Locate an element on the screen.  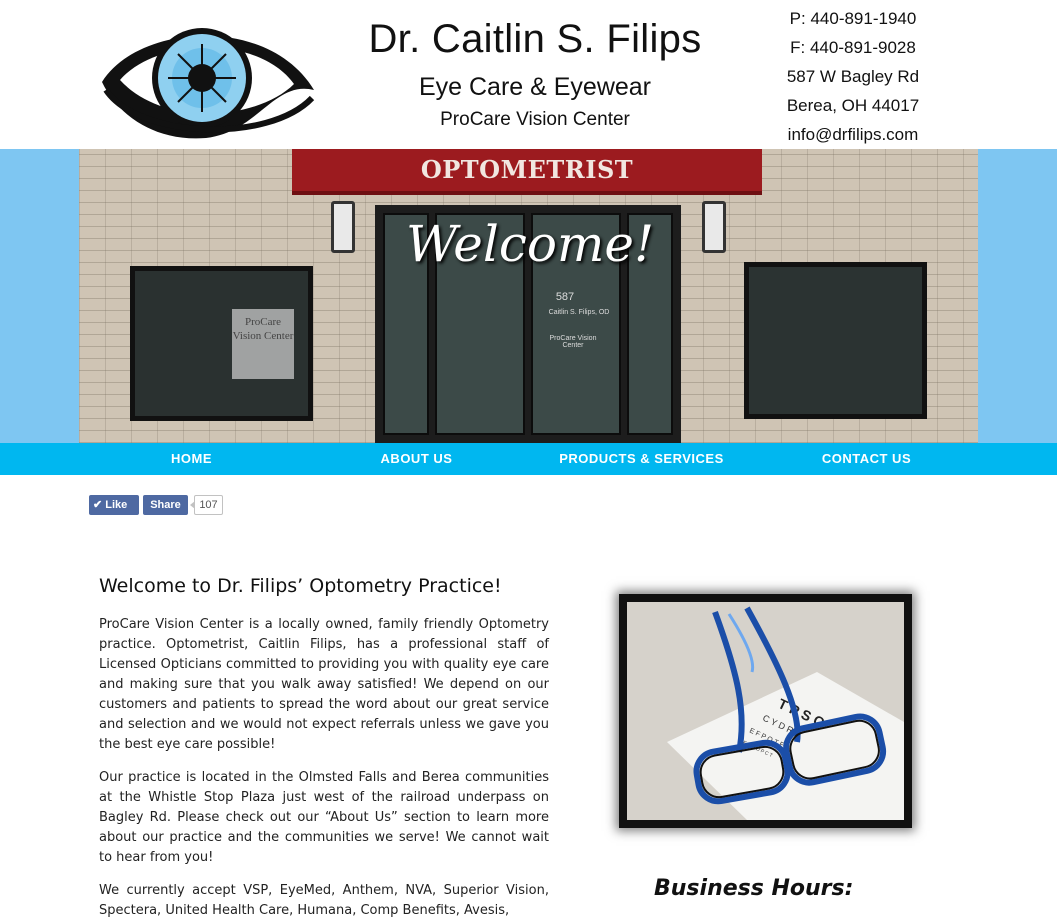
phone-number: P: 440-891-1940 is located at coordinates (853, 18).